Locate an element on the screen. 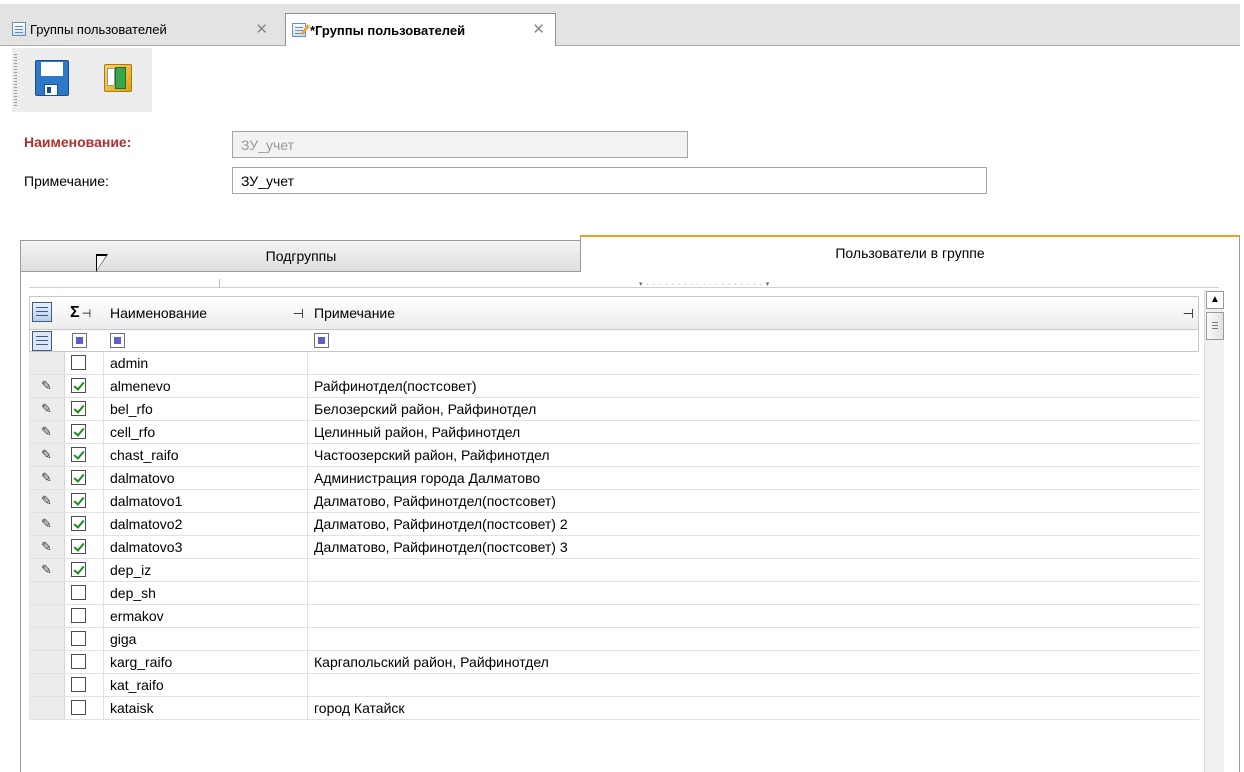 The height and width of the screenshot is (772, 1244). cell-note: Целинный район, Райфинотдел is located at coordinates (753, 432).